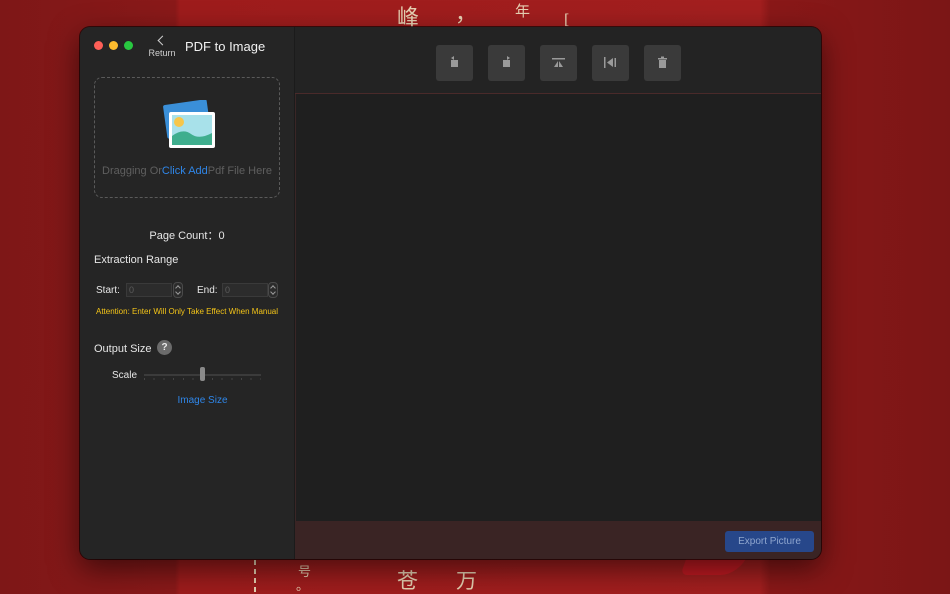 This screenshot has width=950, height=594. What do you see at coordinates (136, 260) in the screenshot?
I see `extraction-range-heading: Extraction Range` at bounding box center [136, 260].